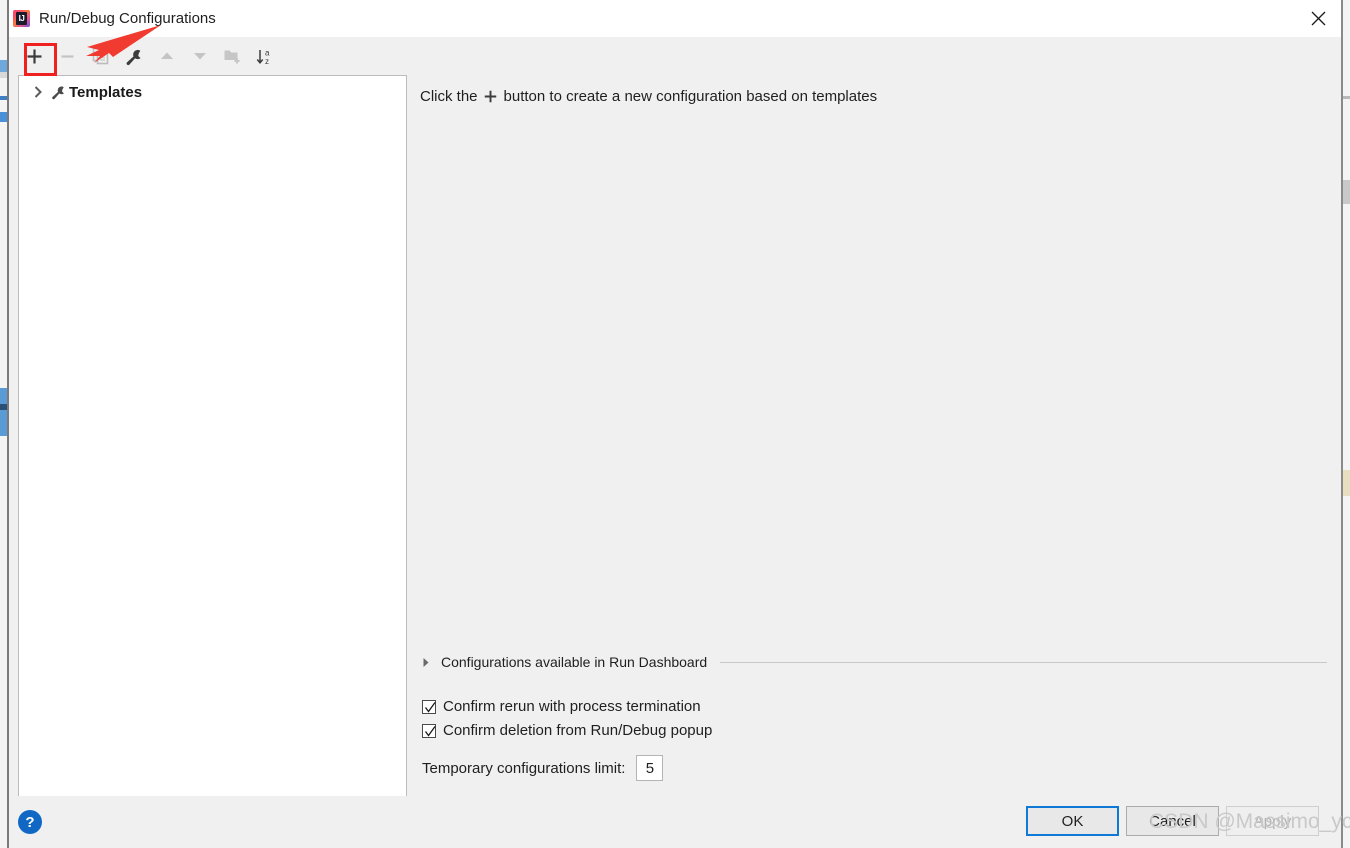 This screenshot has width=1350, height=848. Describe the element at coordinates (572, 706) in the screenshot. I see `checkbox-label: Confirm rerun with process termination` at that location.